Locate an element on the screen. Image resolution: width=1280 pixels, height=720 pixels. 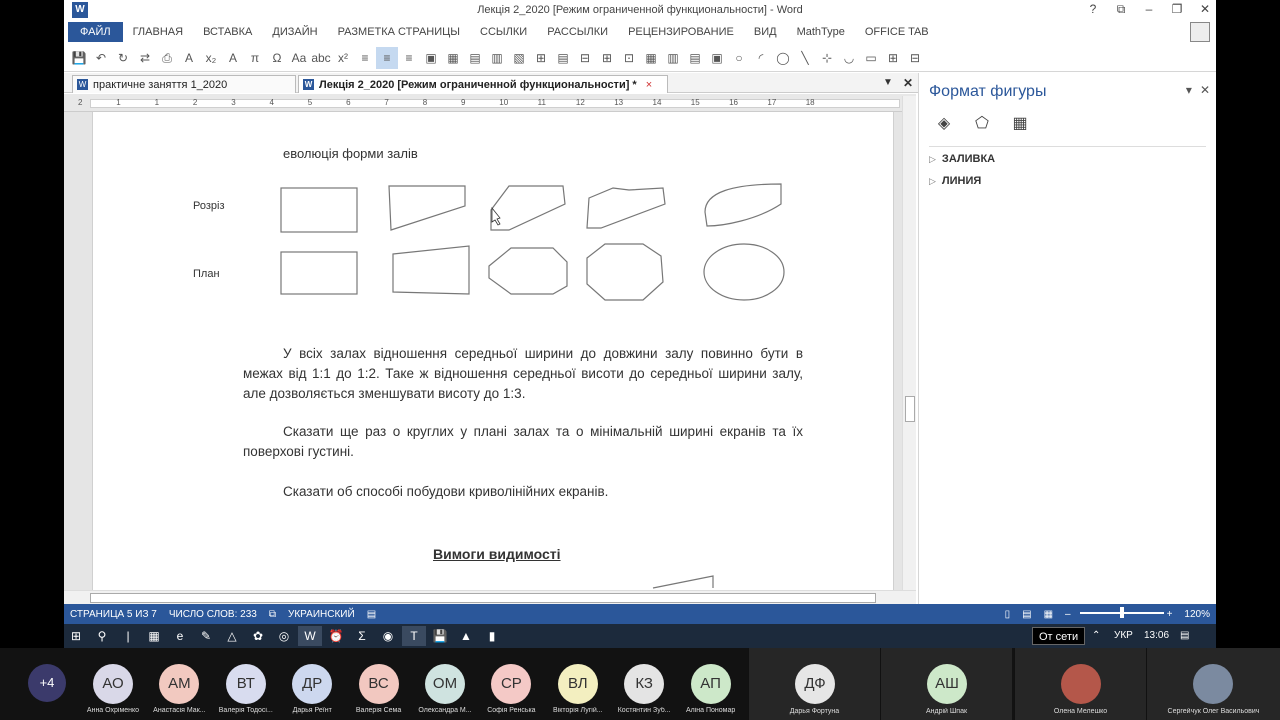
zoom-level: 120% is located at coordinates (1197, 614).